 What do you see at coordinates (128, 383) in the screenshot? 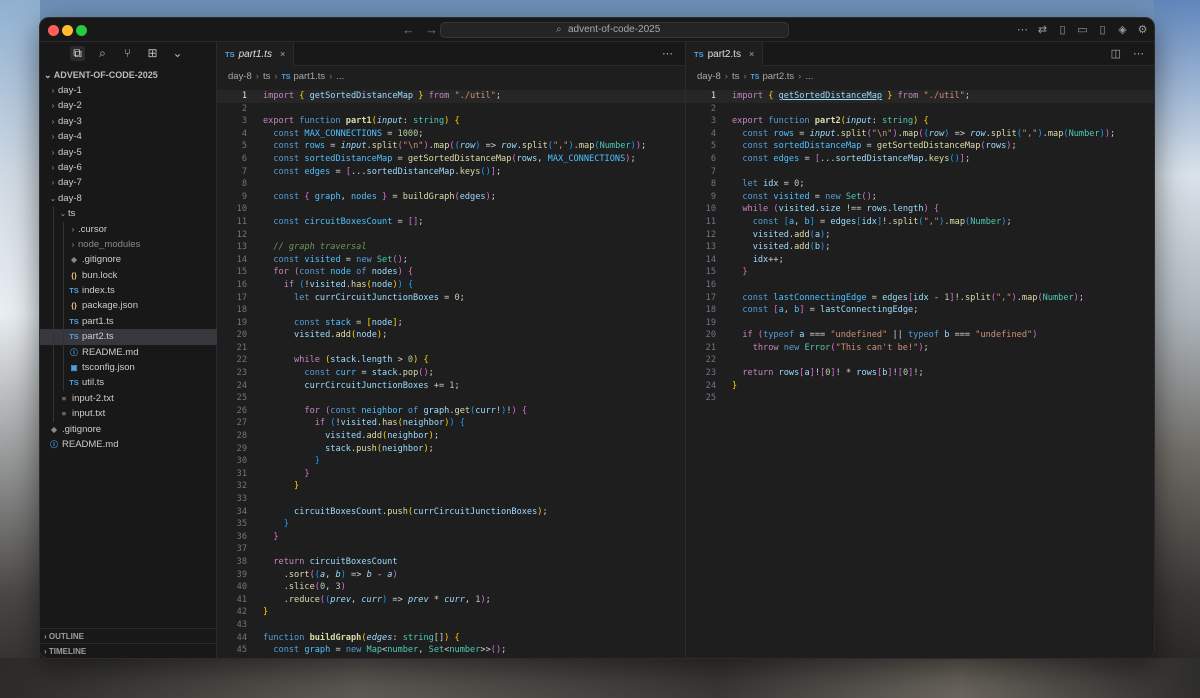
I see `tree-item: TS util.ts` at bounding box center [128, 383].